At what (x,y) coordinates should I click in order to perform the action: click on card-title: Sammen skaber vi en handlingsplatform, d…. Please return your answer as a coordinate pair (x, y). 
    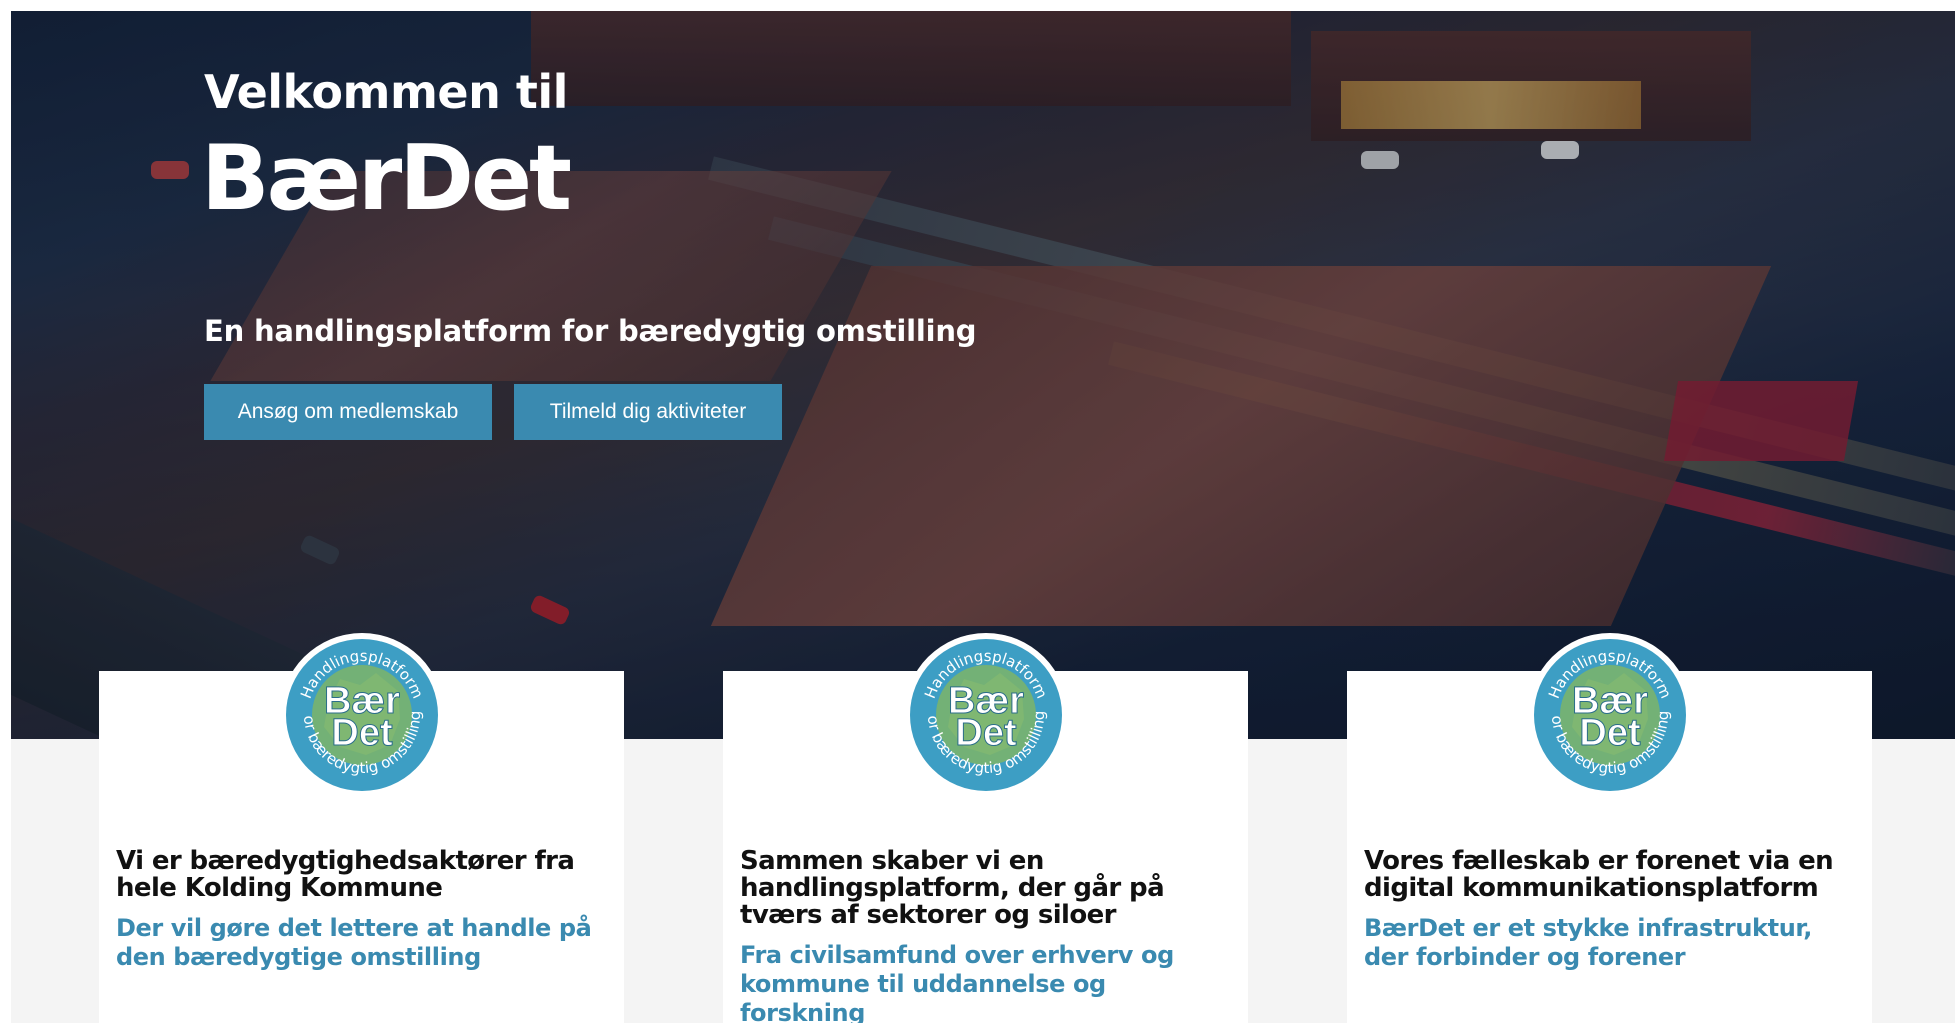
    Looking at the image, I should click on (952, 888).